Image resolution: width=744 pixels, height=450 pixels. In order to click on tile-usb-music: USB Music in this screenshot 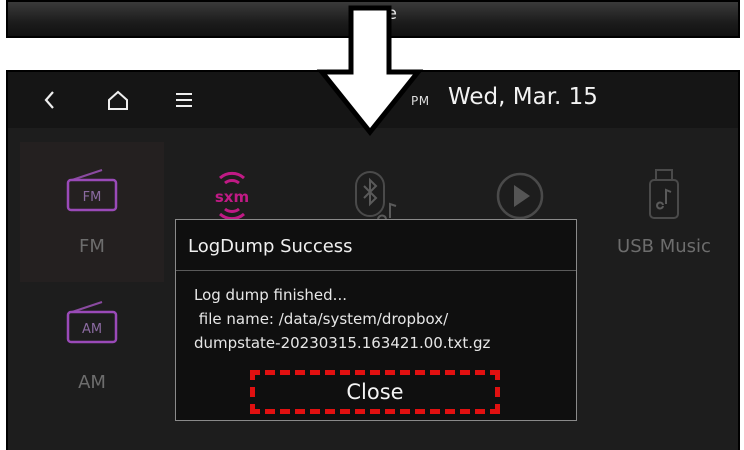, I will do `click(664, 212)`.